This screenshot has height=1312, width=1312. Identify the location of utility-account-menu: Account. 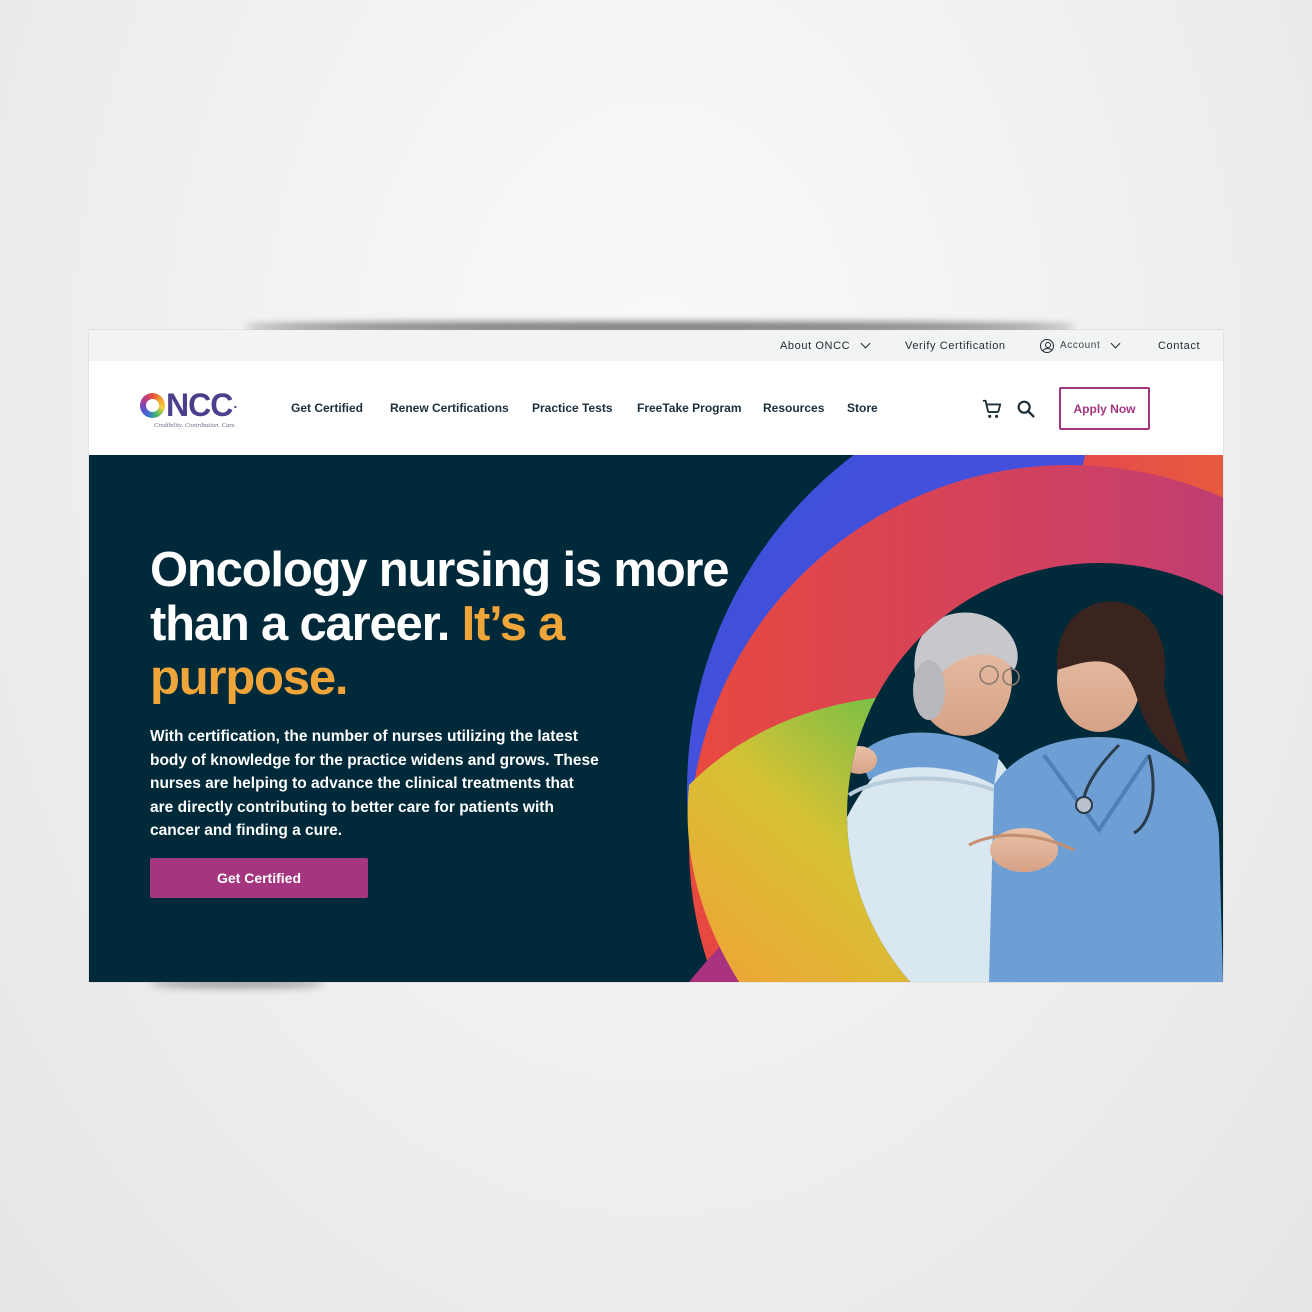
(1080, 345).